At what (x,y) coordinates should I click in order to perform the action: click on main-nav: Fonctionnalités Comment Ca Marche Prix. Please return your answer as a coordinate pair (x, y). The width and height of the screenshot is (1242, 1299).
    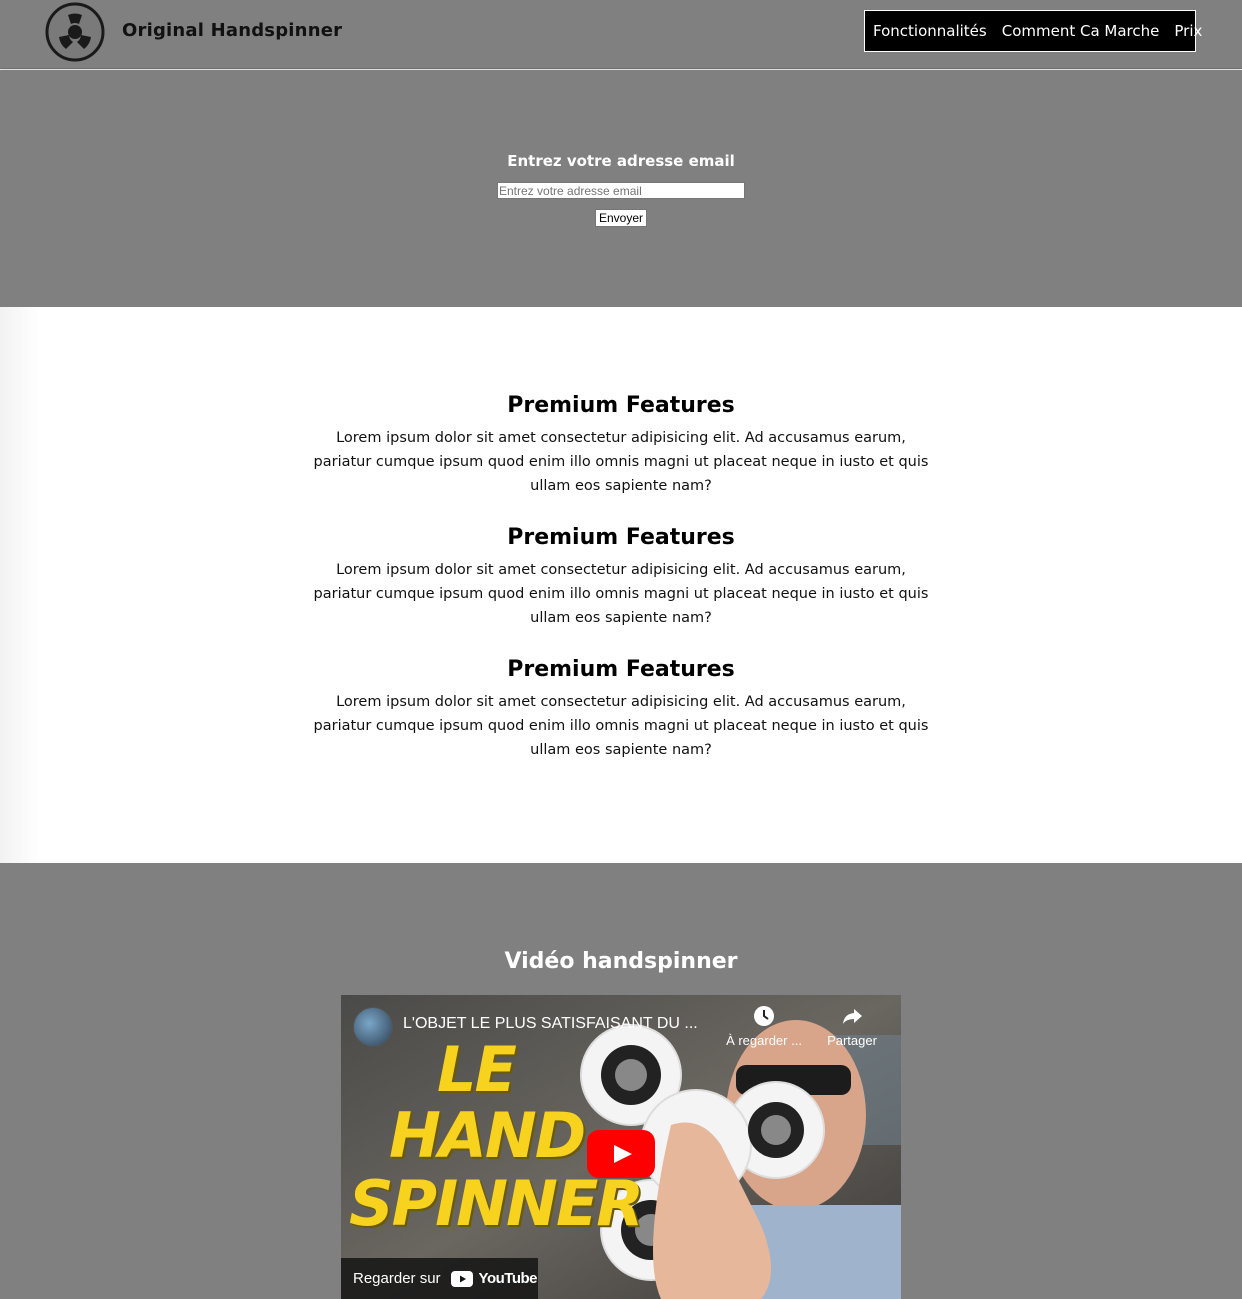
    Looking at the image, I should click on (1033, 31).